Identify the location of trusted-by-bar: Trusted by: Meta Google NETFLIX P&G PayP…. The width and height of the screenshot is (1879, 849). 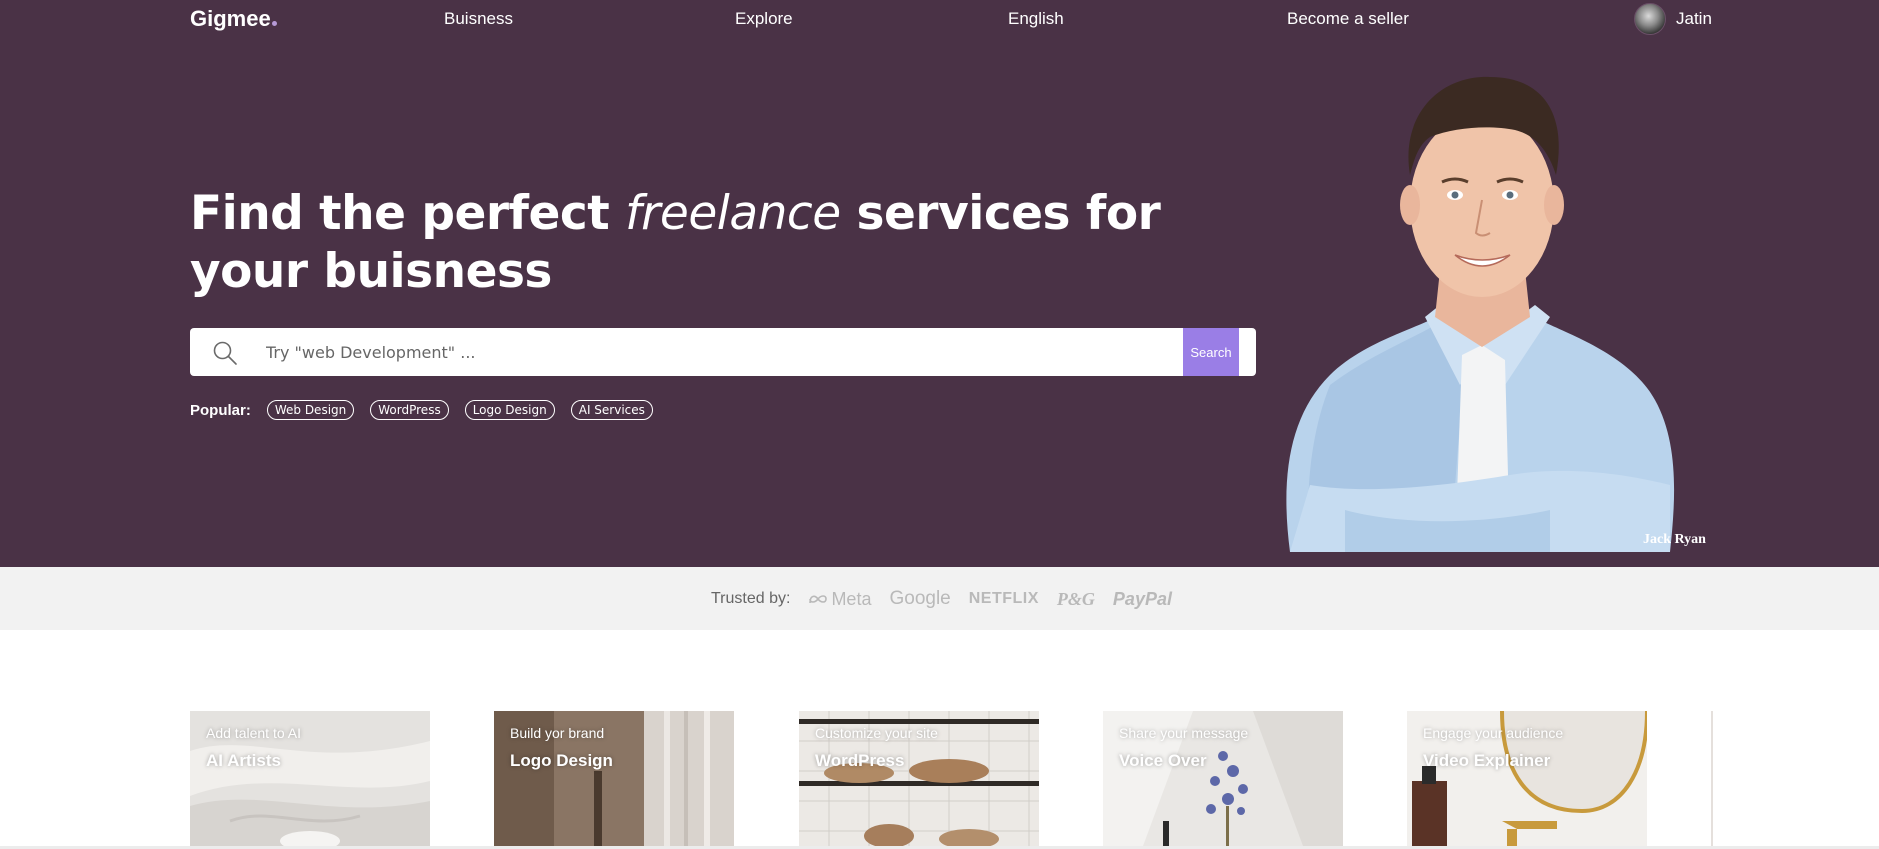
(939, 598).